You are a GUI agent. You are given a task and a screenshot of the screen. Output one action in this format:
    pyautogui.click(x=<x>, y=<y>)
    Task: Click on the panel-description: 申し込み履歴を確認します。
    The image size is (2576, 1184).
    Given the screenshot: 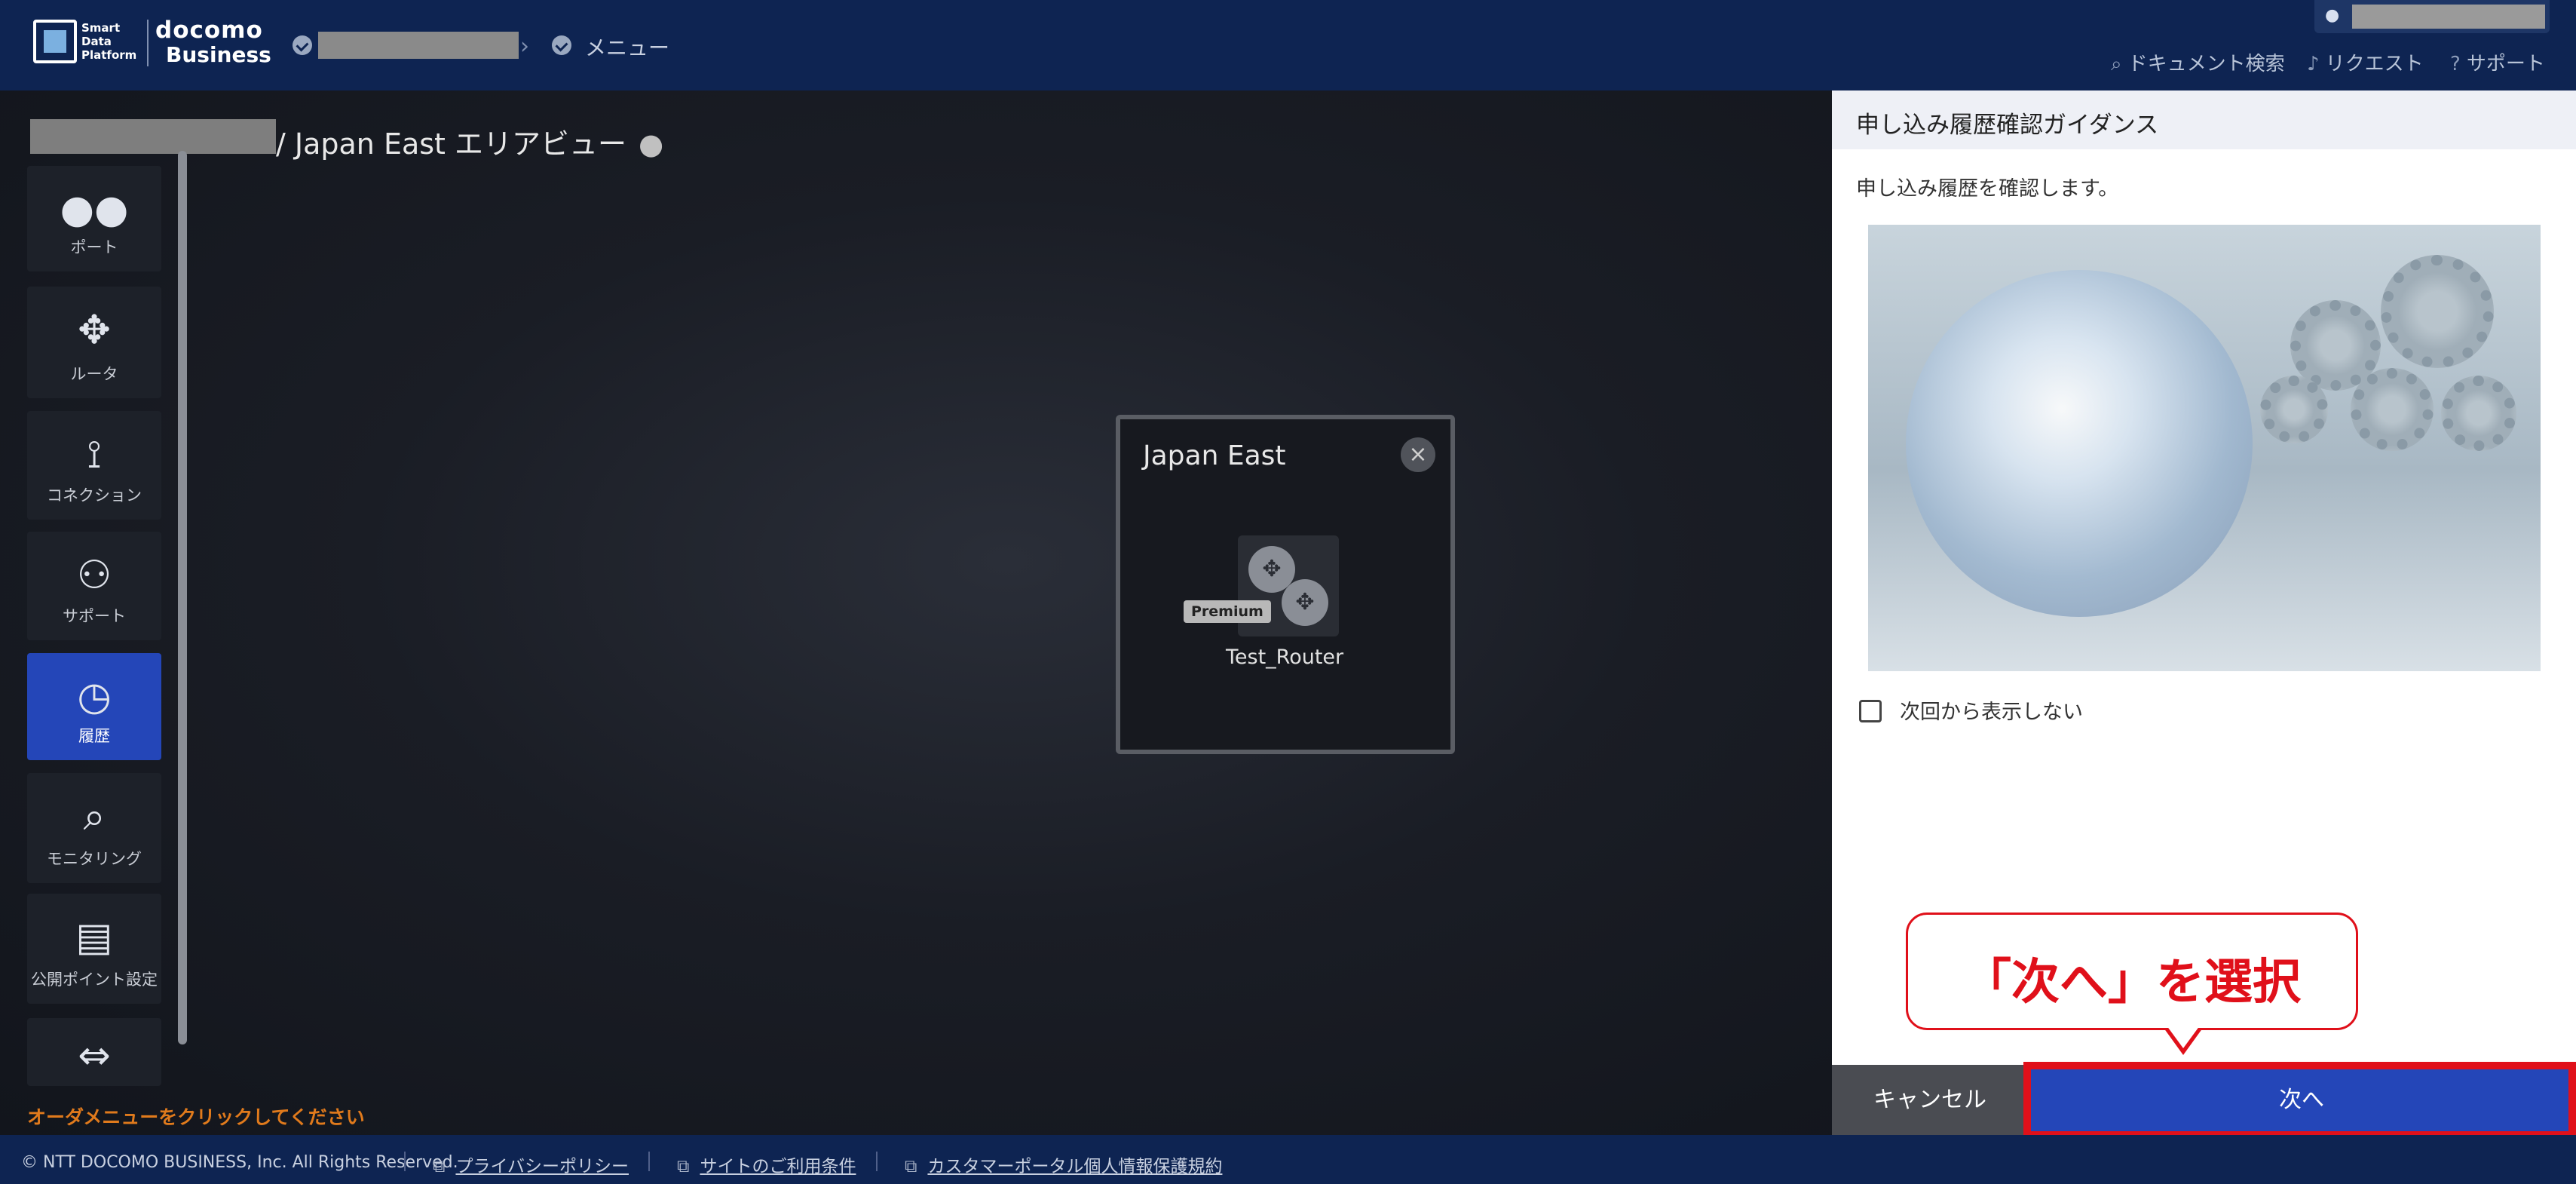 What is the action you would take?
    pyautogui.click(x=1987, y=189)
    